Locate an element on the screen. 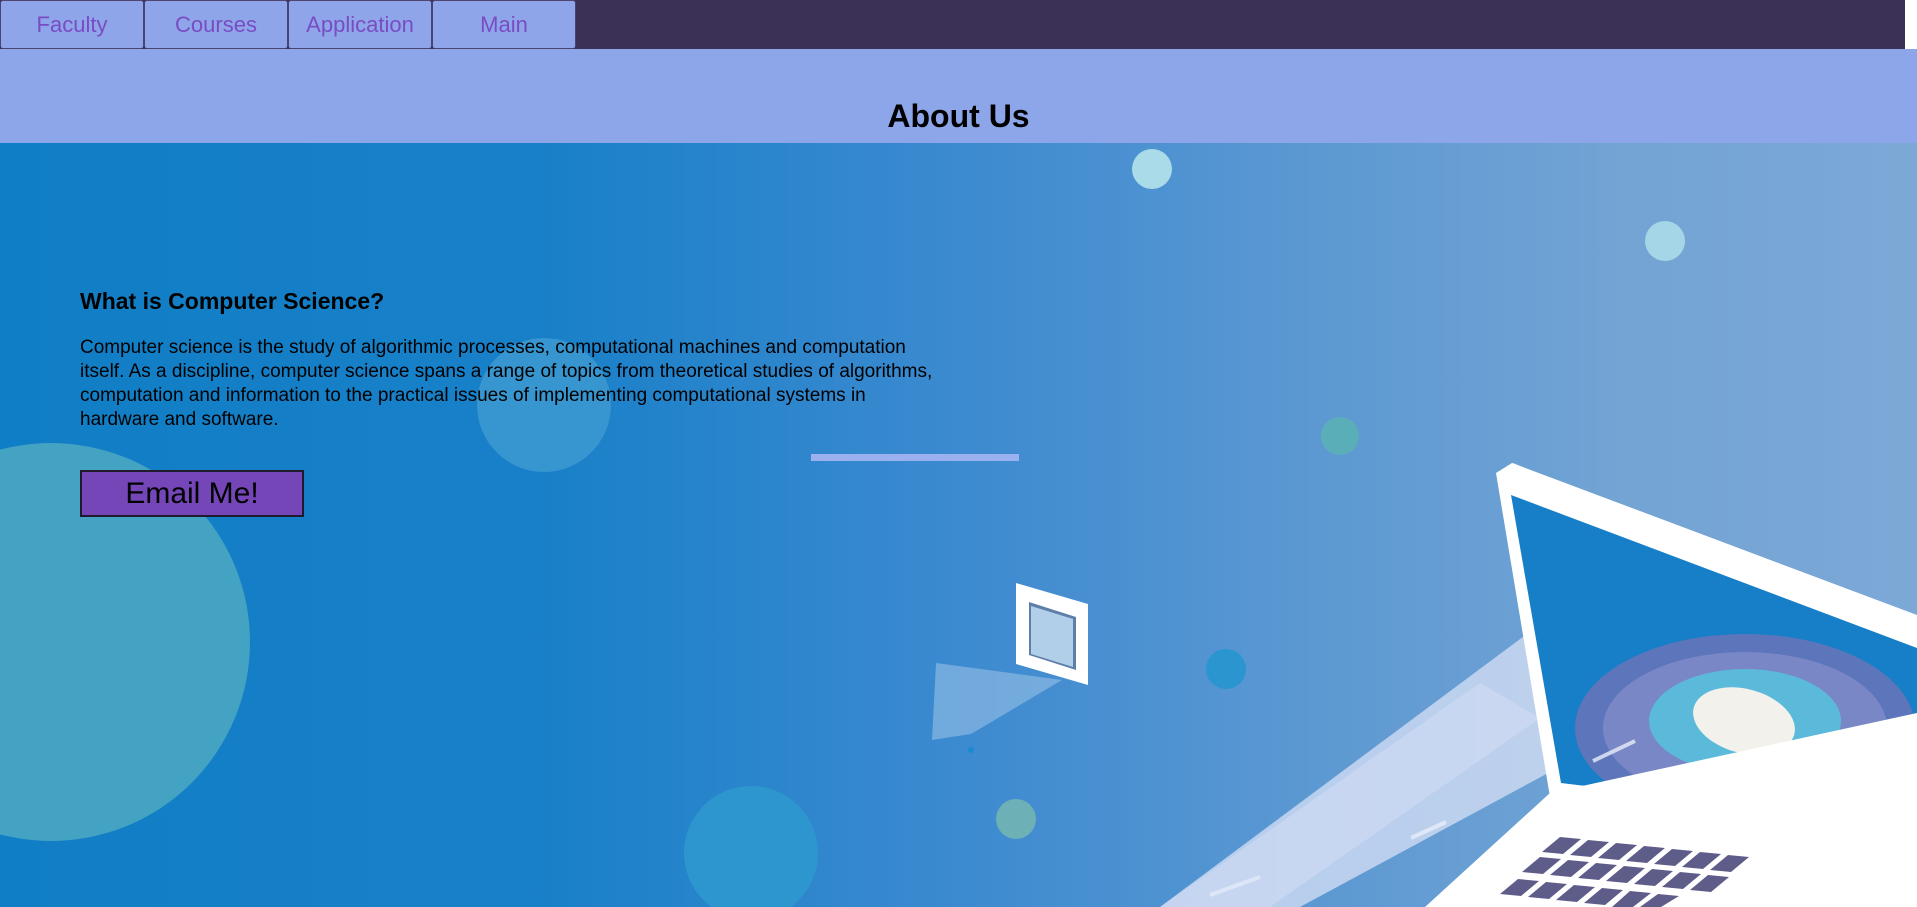 The height and width of the screenshot is (907, 1917). section-heading: What is Computer Science? is located at coordinates (232, 301).